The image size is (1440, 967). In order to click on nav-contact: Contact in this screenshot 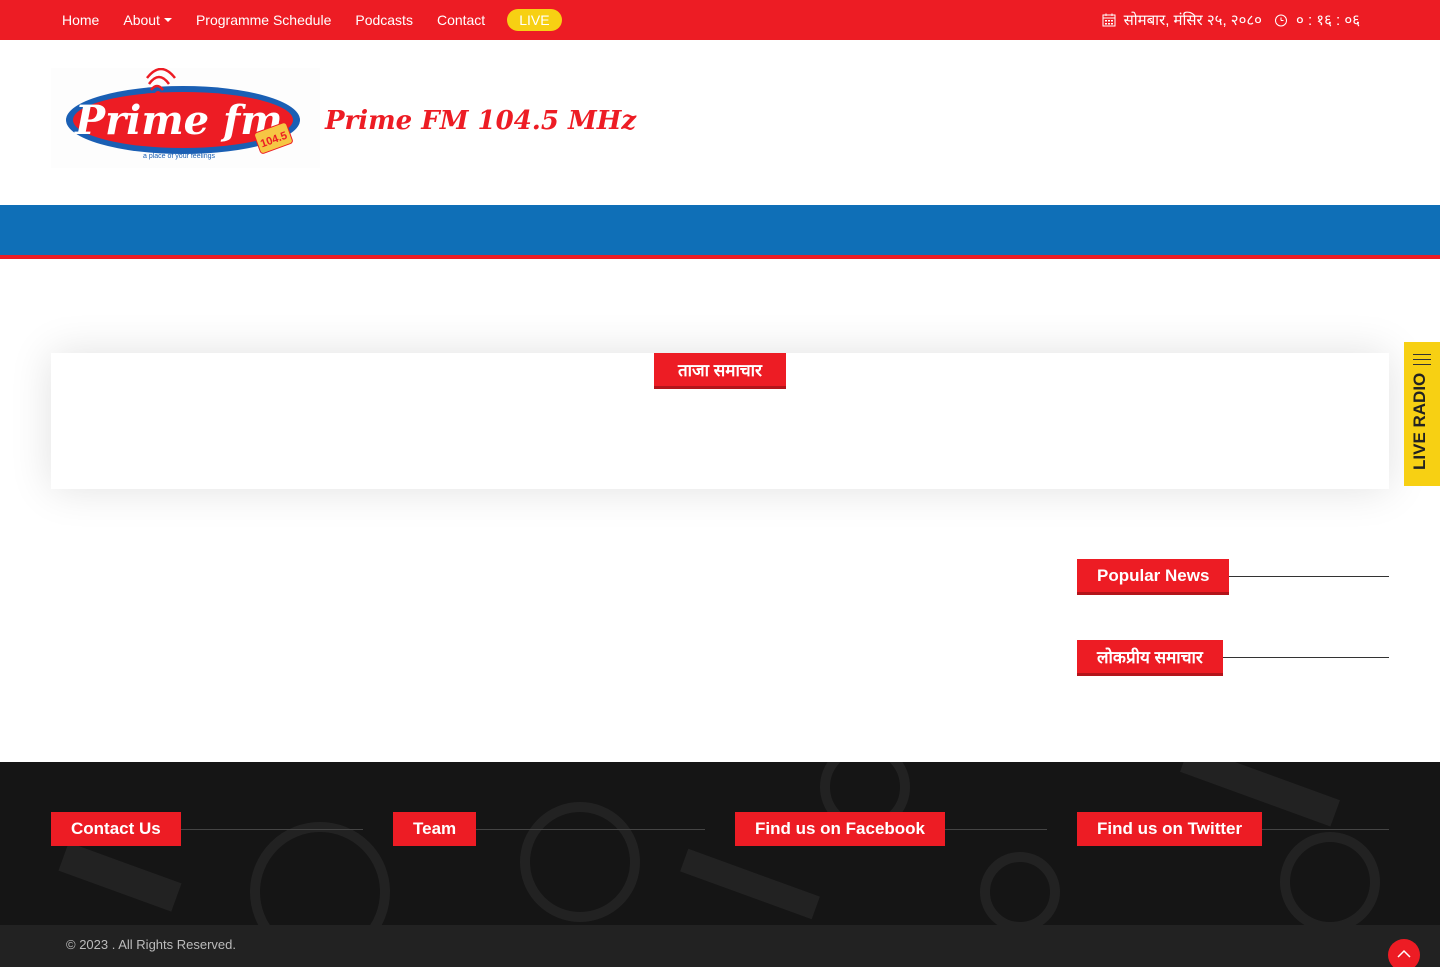, I will do `click(461, 20)`.